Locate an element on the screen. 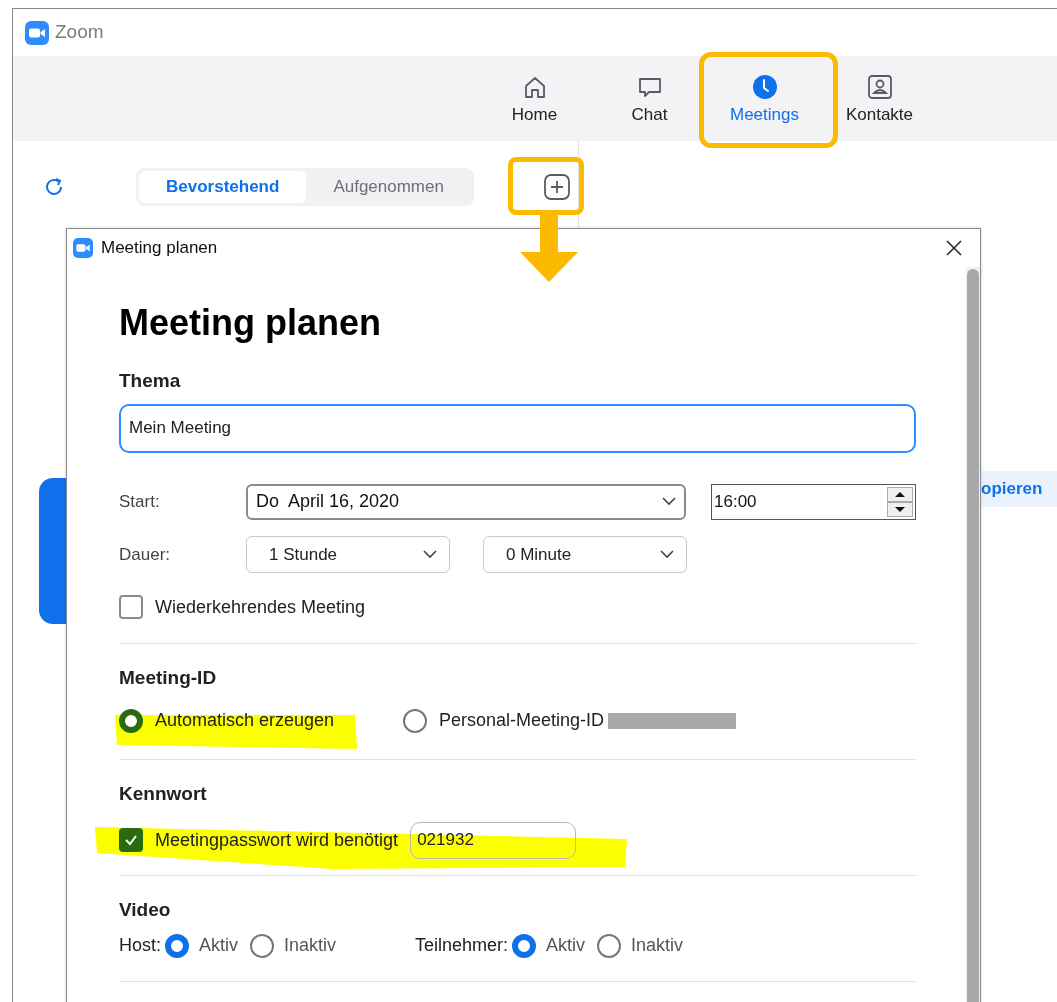 The image size is (1057, 1002). hours-dropdown: 1 Stunde is located at coordinates (348, 554).